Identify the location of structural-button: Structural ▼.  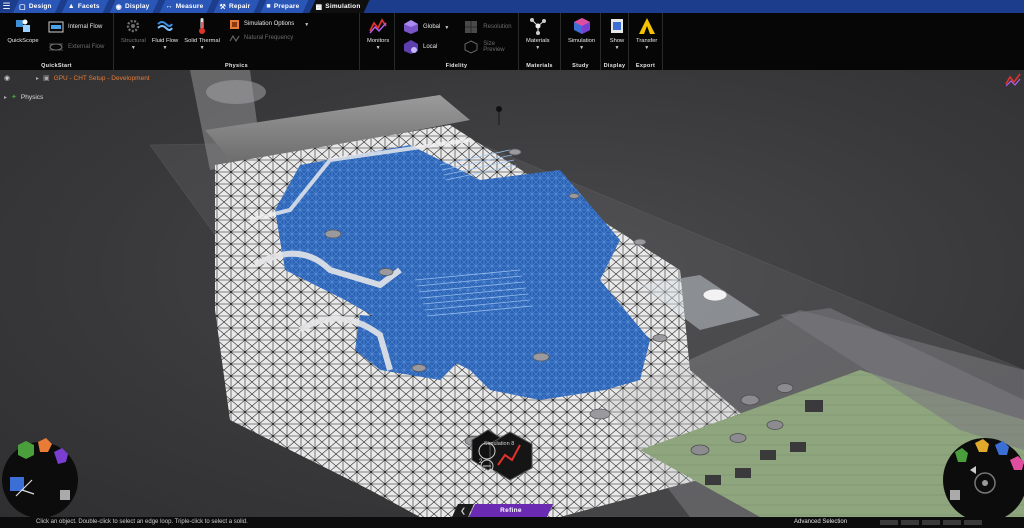
(133, 42).